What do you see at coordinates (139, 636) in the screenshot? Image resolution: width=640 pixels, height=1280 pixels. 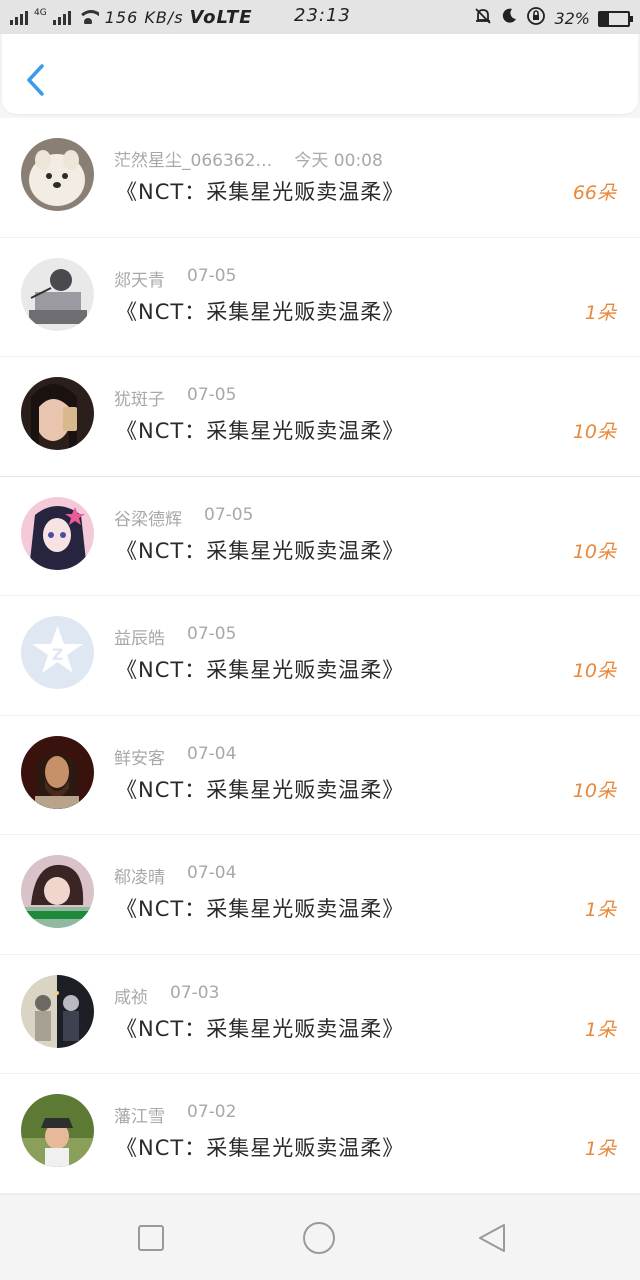 I see `user-name: 益辰皓` at bounding box center [139, 636].